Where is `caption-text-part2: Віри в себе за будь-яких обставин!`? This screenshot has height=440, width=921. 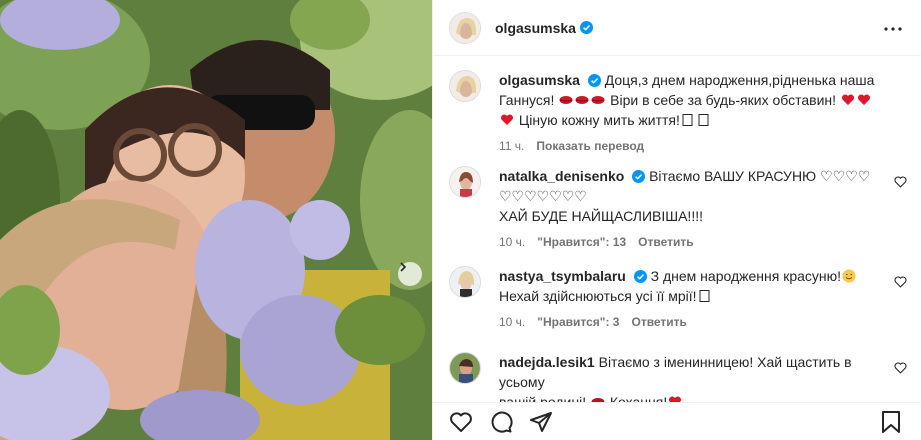
caption-text-part2: Віри в себе за будь-яких обставин! is located at coordinates (725, 100).